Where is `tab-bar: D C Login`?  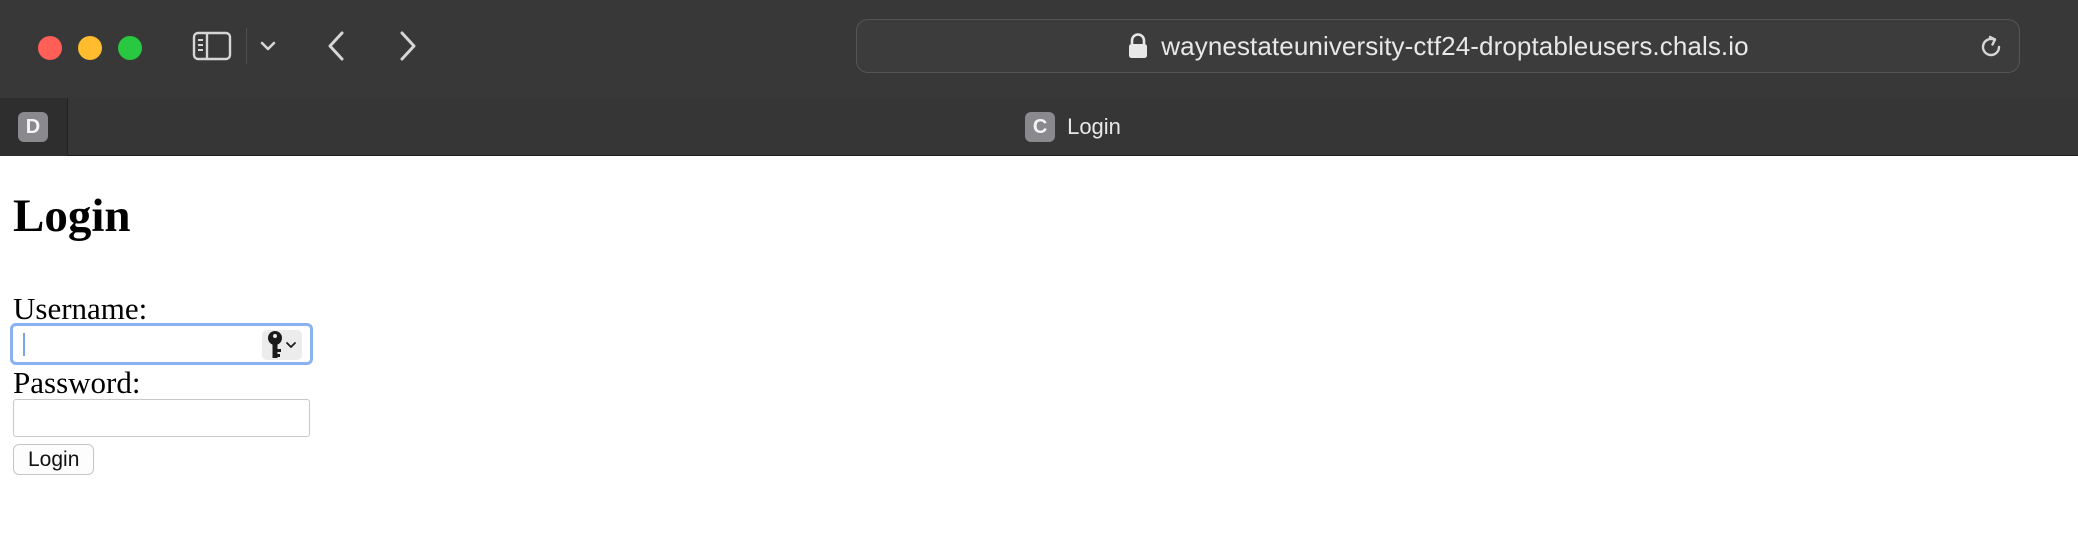 tab-bar: D C Login is located at coordinates (1039, 127).